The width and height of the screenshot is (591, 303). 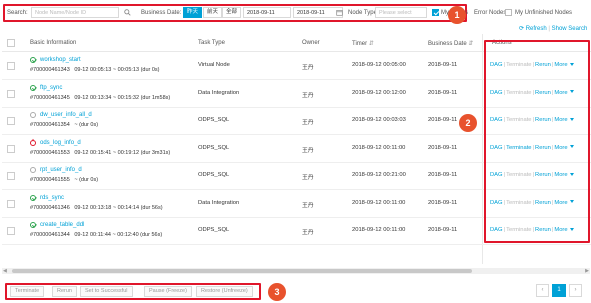 What do you see at coordinates (363, 43) in the screenshot?
I see `header-timer: Timer ⇵` at bounding box center [363, 43].